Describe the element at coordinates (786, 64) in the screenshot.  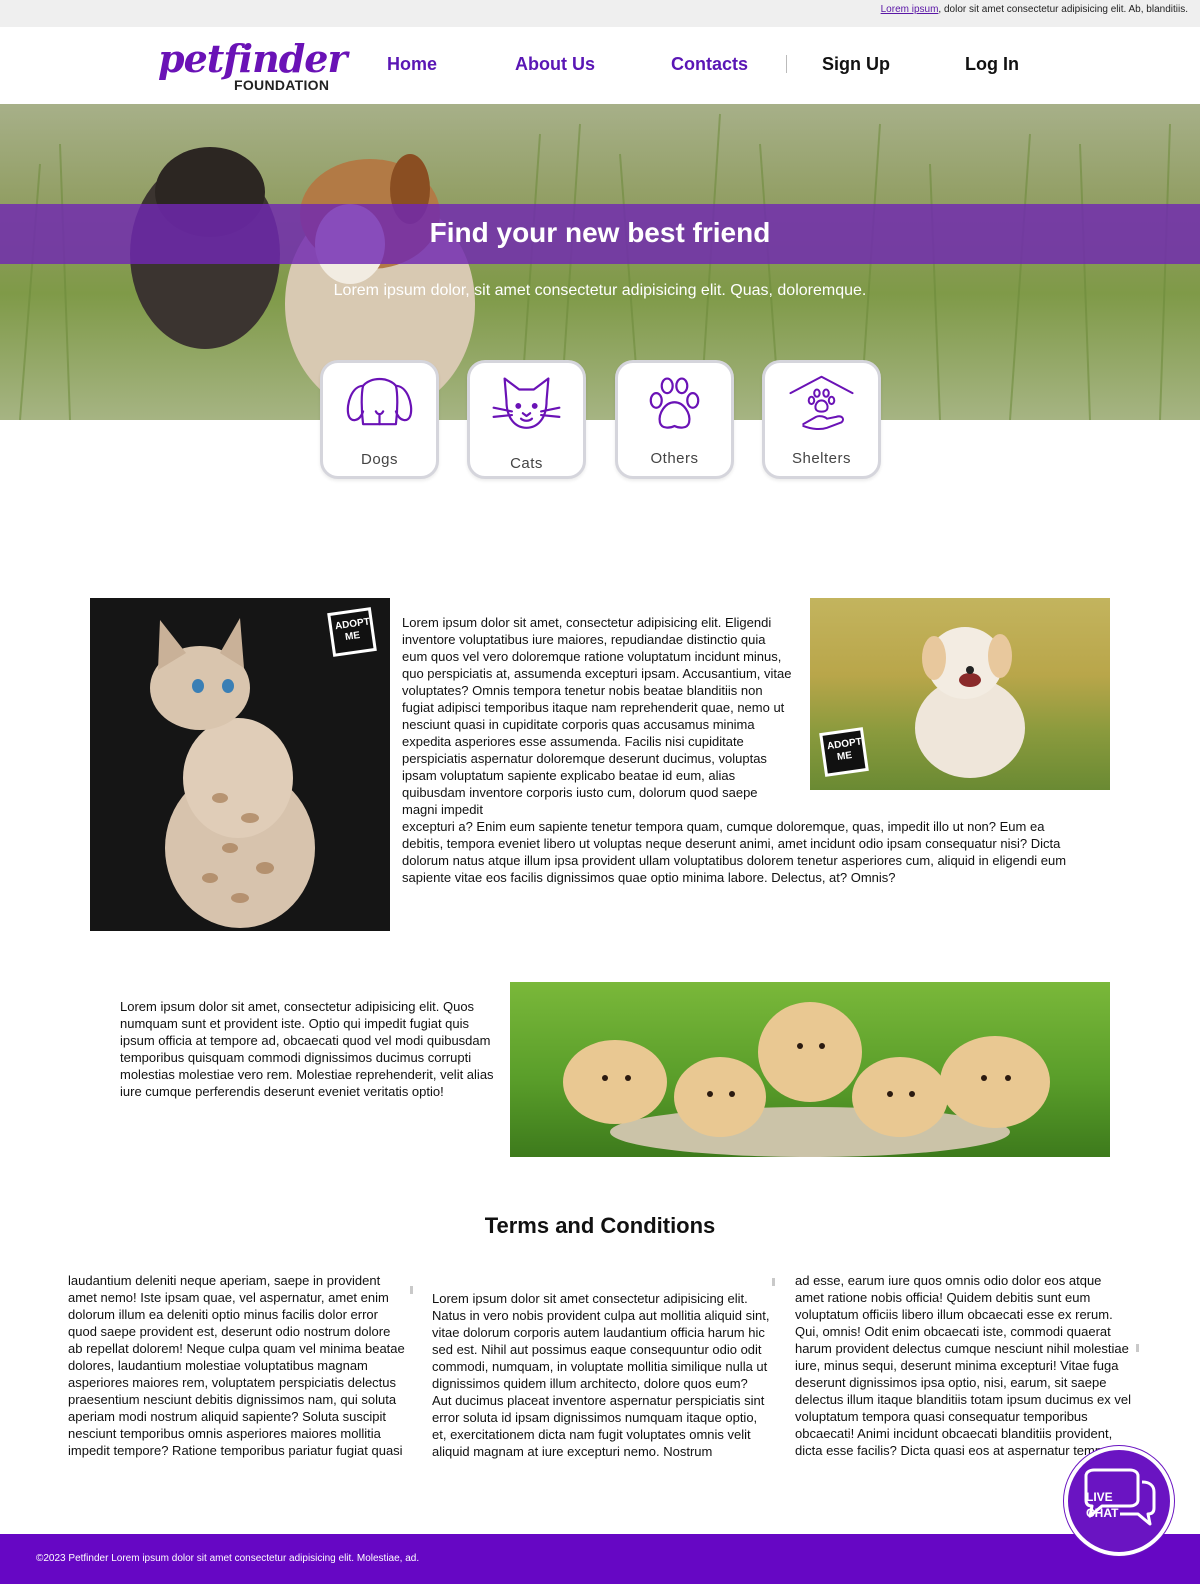
I see `nav-divider` at that location.